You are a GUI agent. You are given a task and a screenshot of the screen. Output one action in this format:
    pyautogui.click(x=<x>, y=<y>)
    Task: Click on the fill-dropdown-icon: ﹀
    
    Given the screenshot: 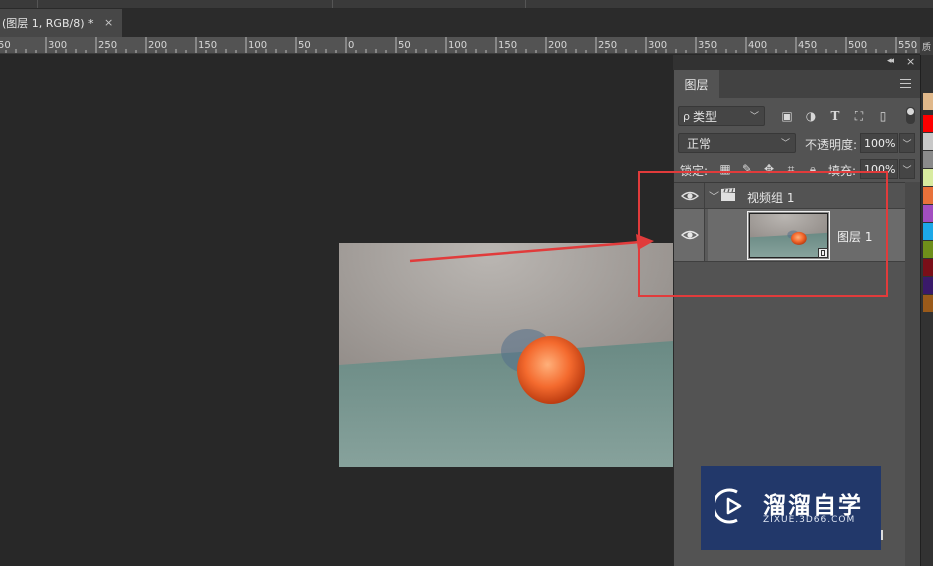 What is the action you would take?
    pyautogui.click(x=907, y=169)
    